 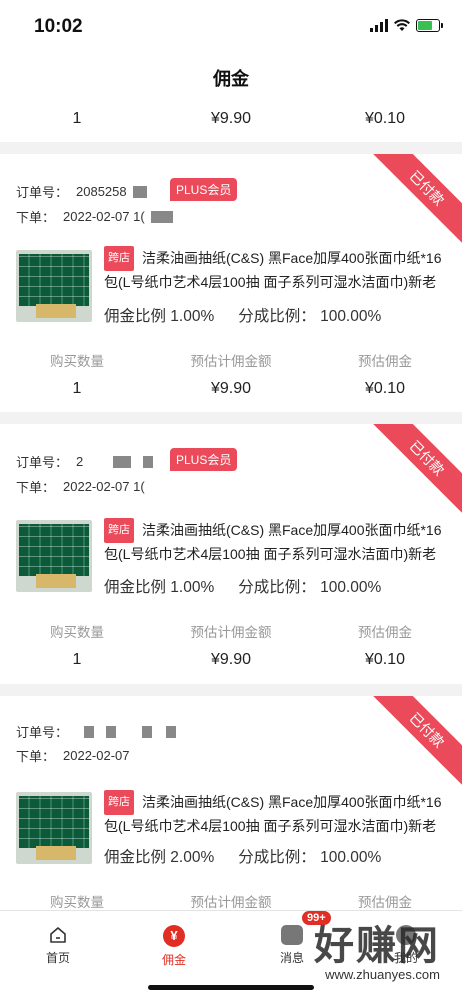 What do you see at coordinates (231, 27) in the screenshot?
I see `status-bar: 10:02` at bounding box center [231, 27].